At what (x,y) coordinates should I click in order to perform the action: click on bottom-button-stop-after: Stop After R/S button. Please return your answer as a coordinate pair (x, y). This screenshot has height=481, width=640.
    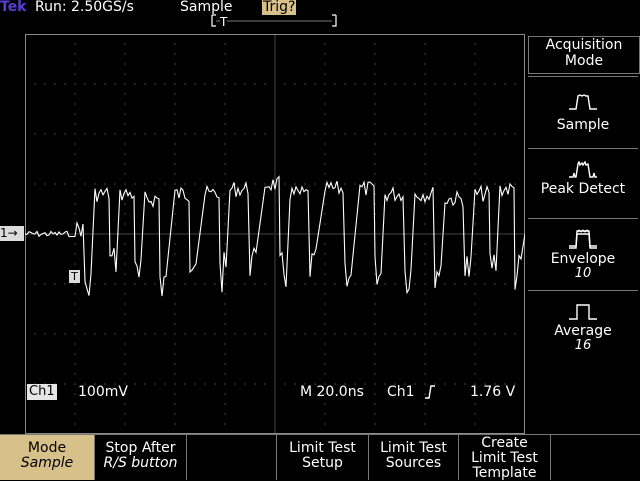
    Looking at the image, I should click on (140, 457).